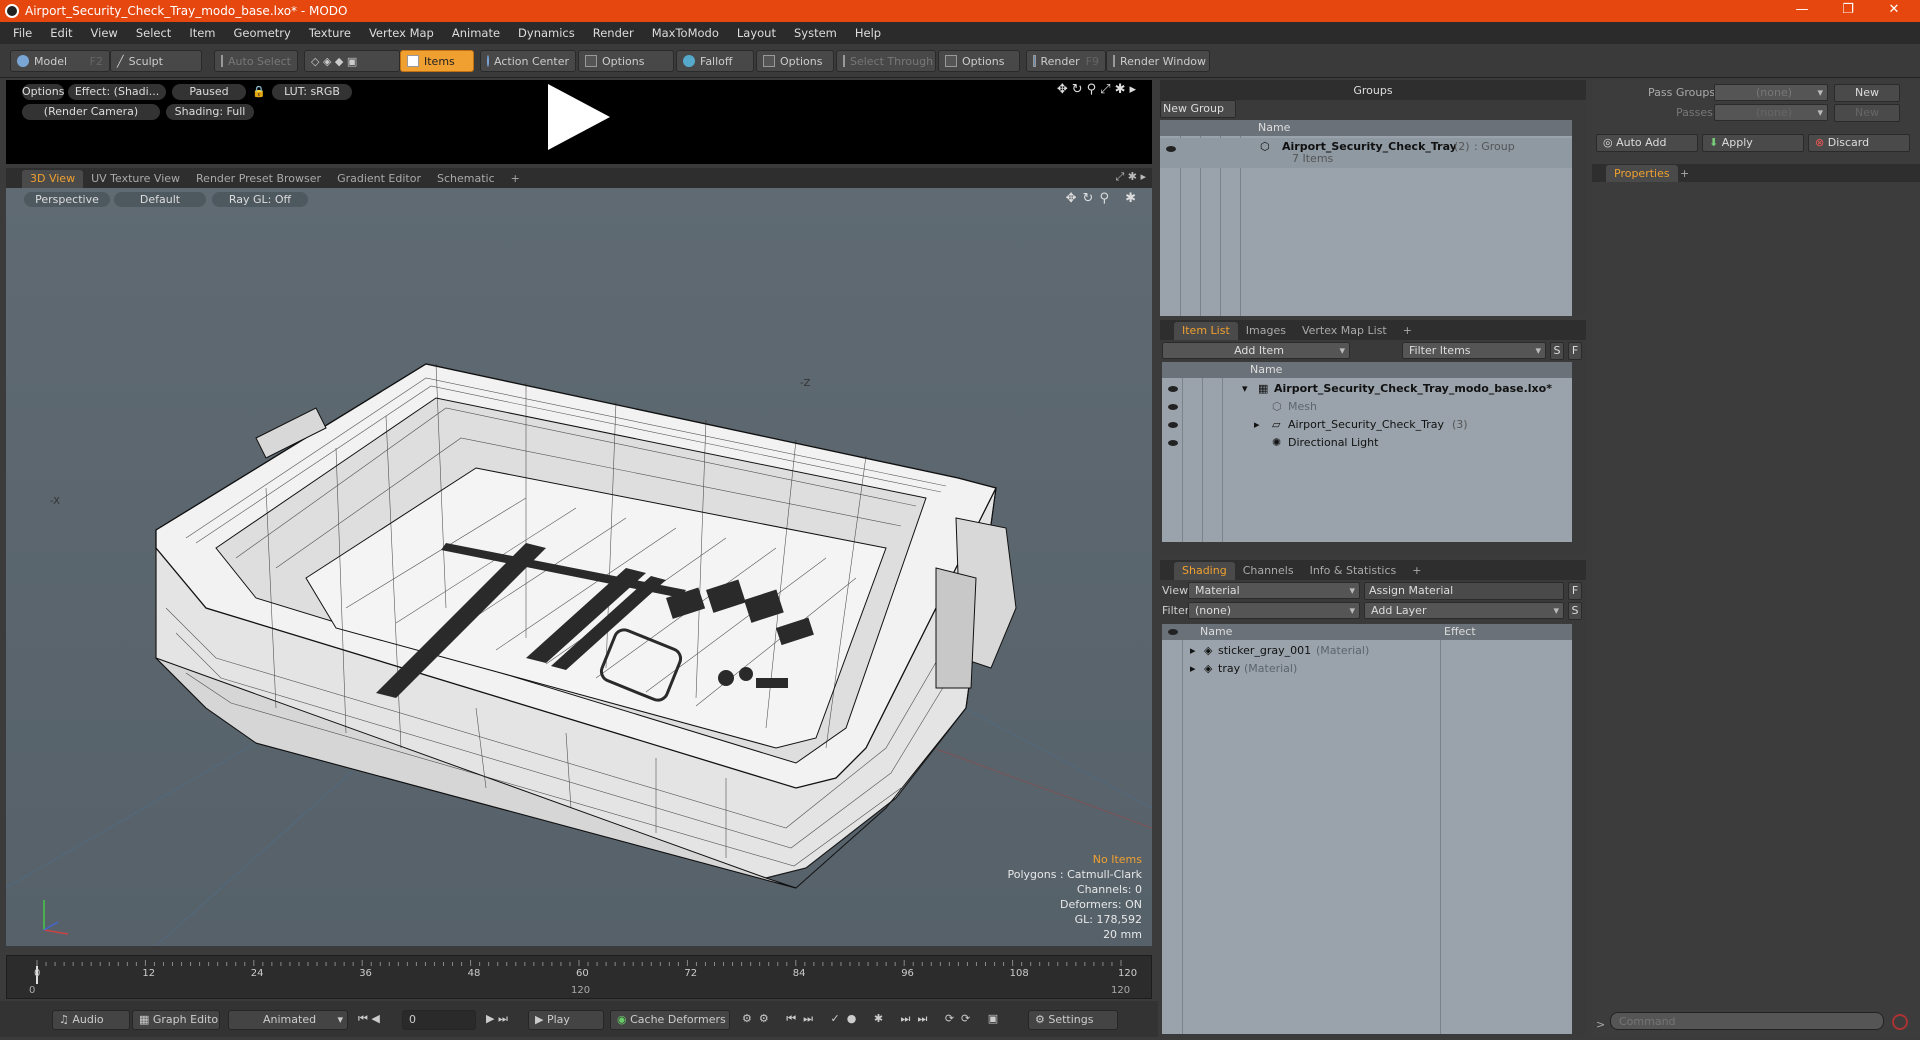  What do you see at coordinates (91, 1020) in the screenshot?
I see `audio-button: ♫ Audio` at bounding box center [91, 1020].